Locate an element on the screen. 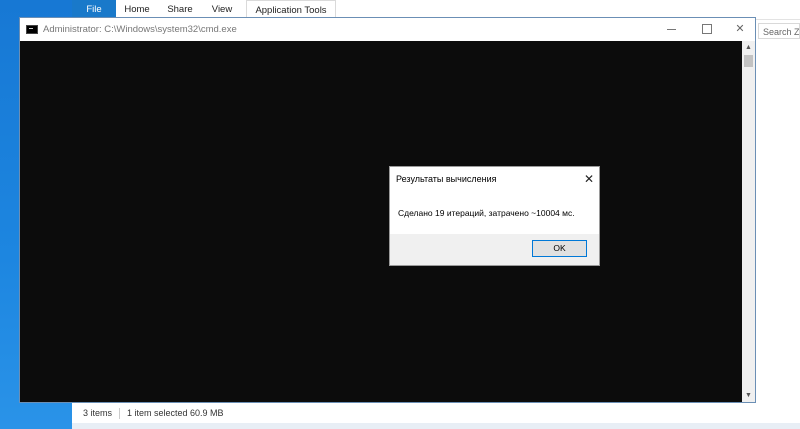 The height and width of the screenshot is (429, 800). ok-button: OK is located at coordinates (559, 248).